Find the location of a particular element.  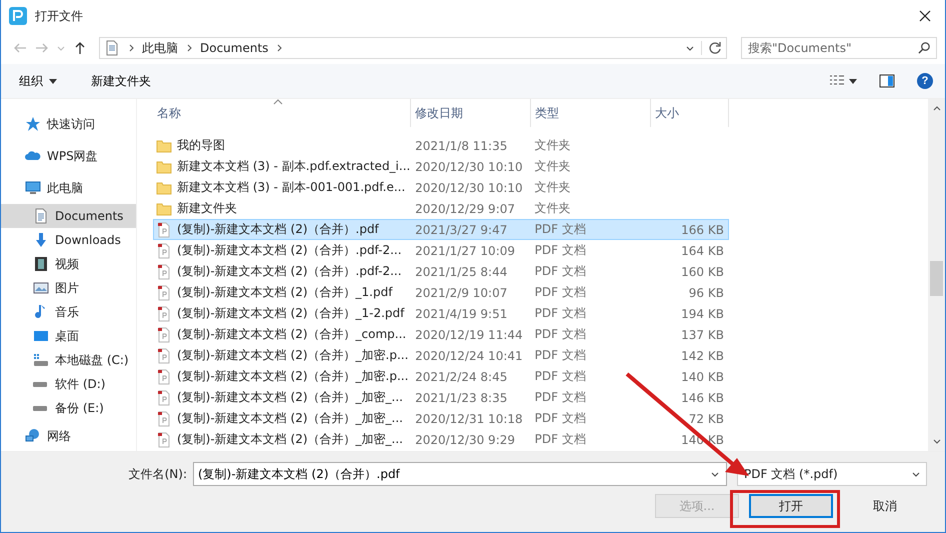

file-row: (复制)-新建文本文档 (2)（合并）_加密_... 2021/1/23 8:35 PDF 文档 146 KB is located at coordinates (441, 397).